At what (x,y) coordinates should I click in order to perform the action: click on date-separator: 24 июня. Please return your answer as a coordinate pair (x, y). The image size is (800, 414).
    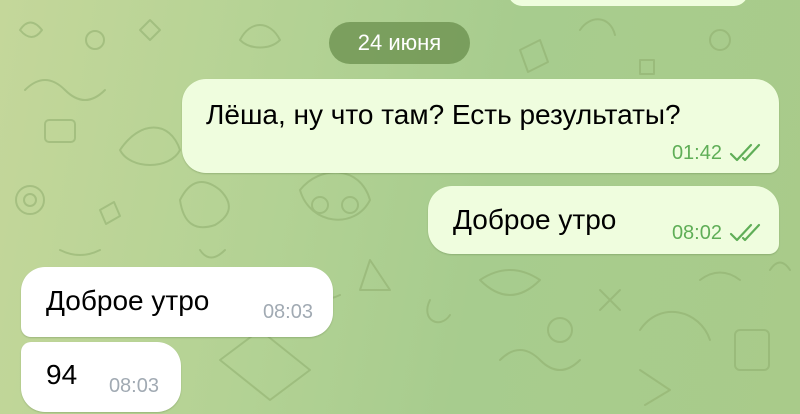
    Looking at the image, I should click on (399, 43).